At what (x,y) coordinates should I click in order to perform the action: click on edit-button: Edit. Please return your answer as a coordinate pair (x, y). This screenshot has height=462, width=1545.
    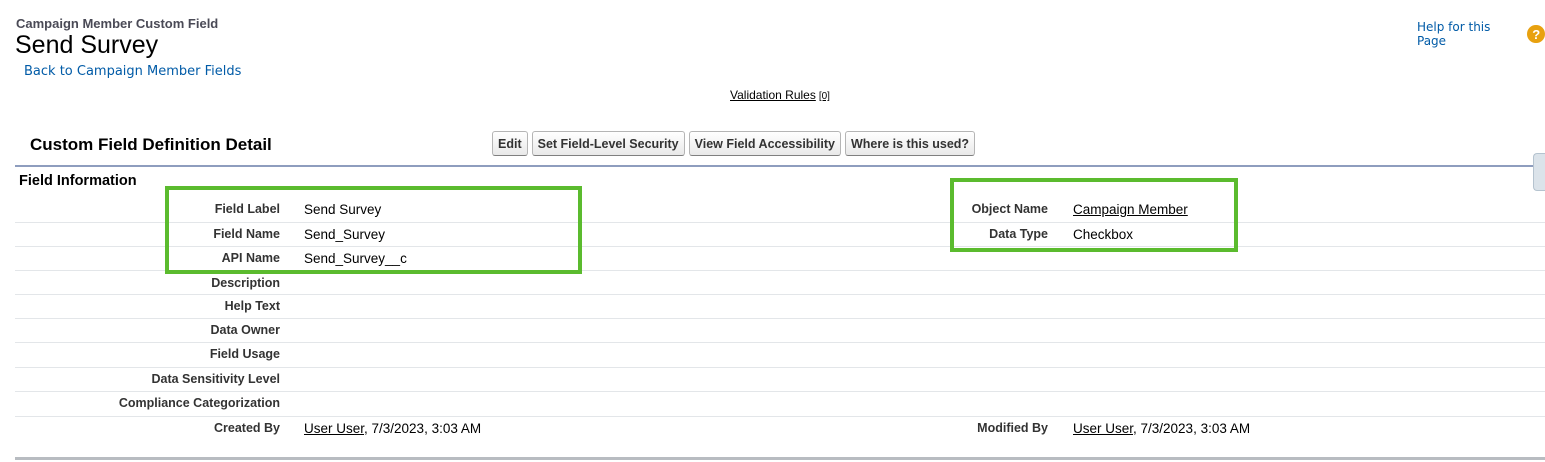
    Looking at the image, I should click on (510, 143).